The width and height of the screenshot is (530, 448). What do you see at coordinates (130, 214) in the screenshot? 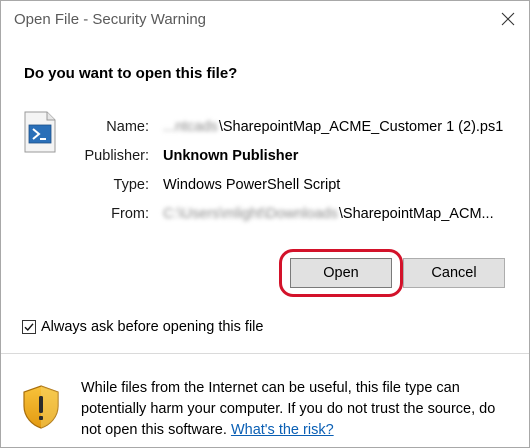
I see `from-label: From:` at bounding box center [130, 214].